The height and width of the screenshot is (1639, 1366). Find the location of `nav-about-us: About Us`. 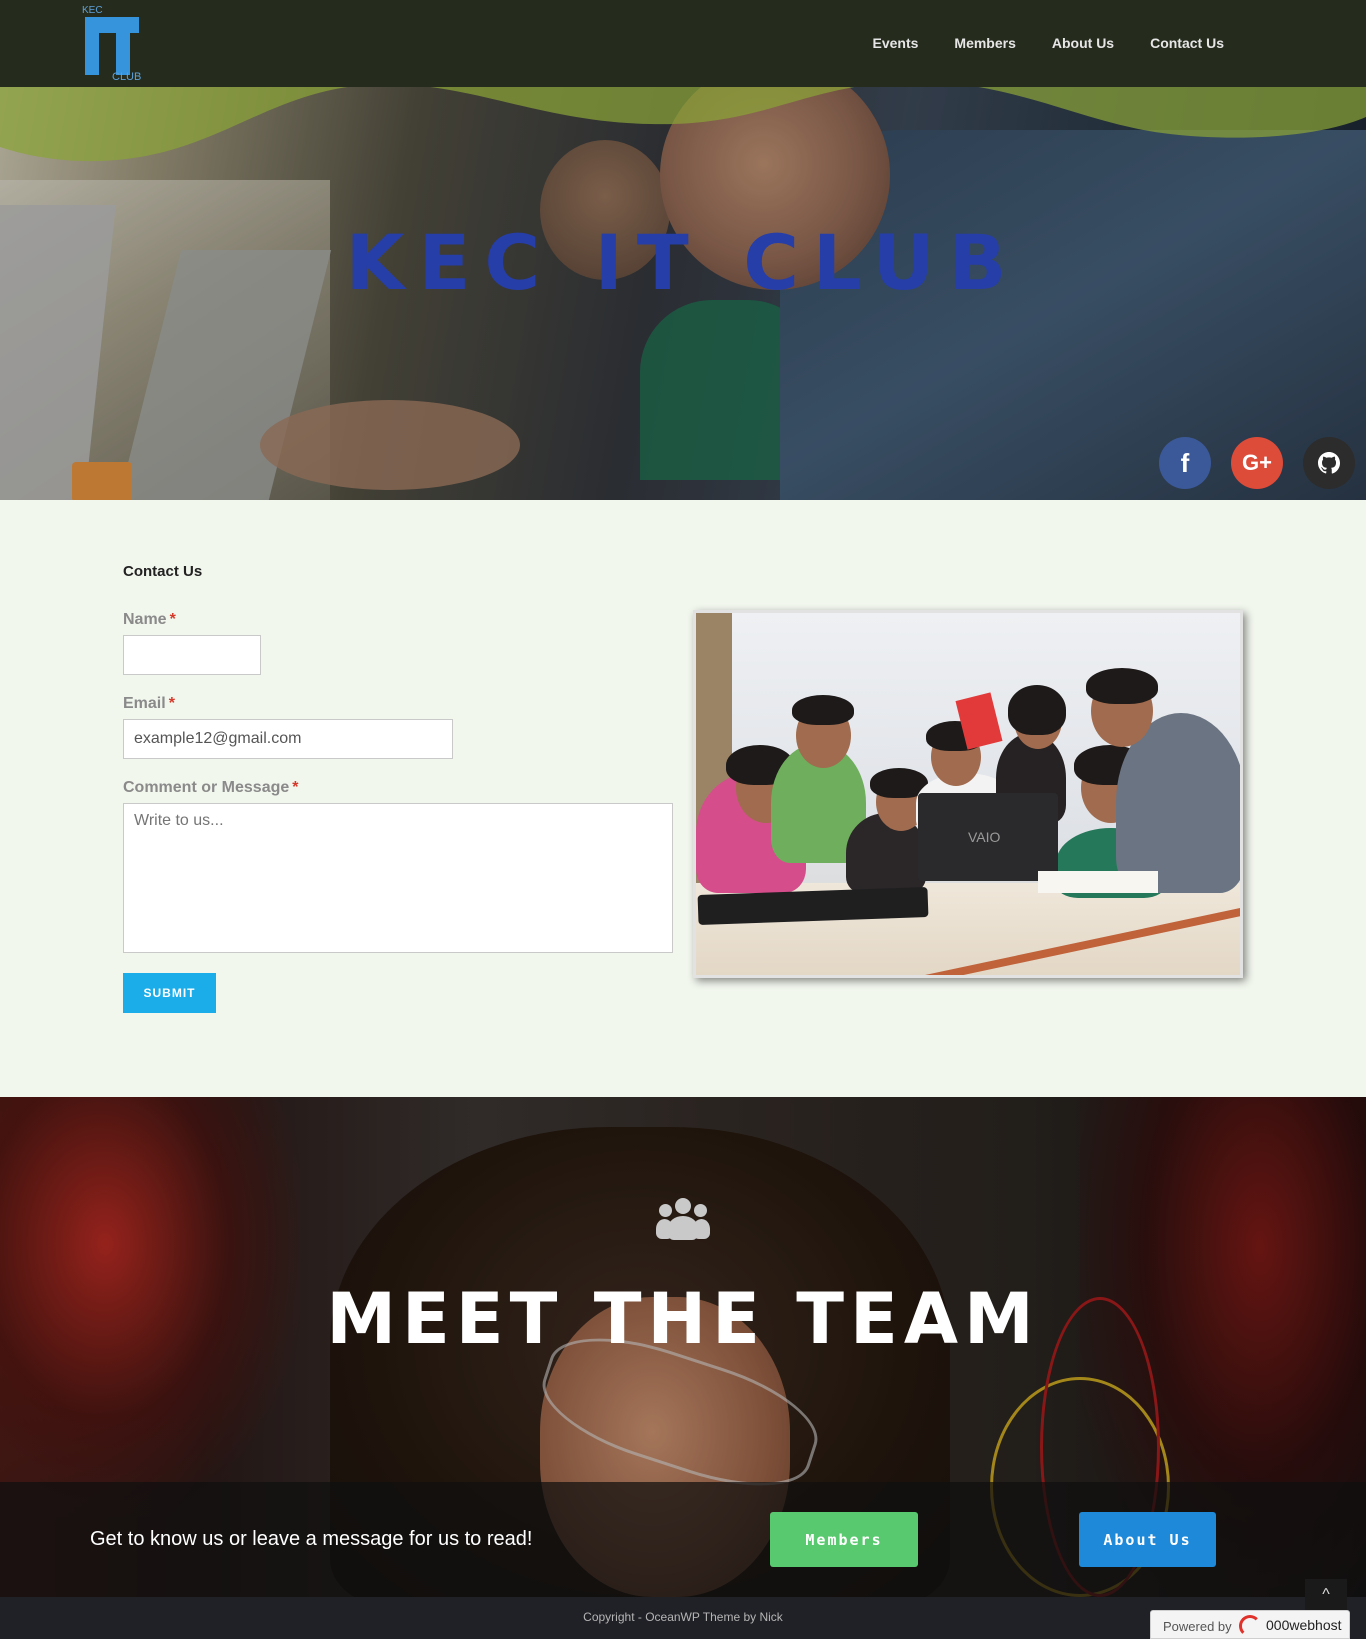

nav-about-us: About Us is located at coordinates (1083, 43).